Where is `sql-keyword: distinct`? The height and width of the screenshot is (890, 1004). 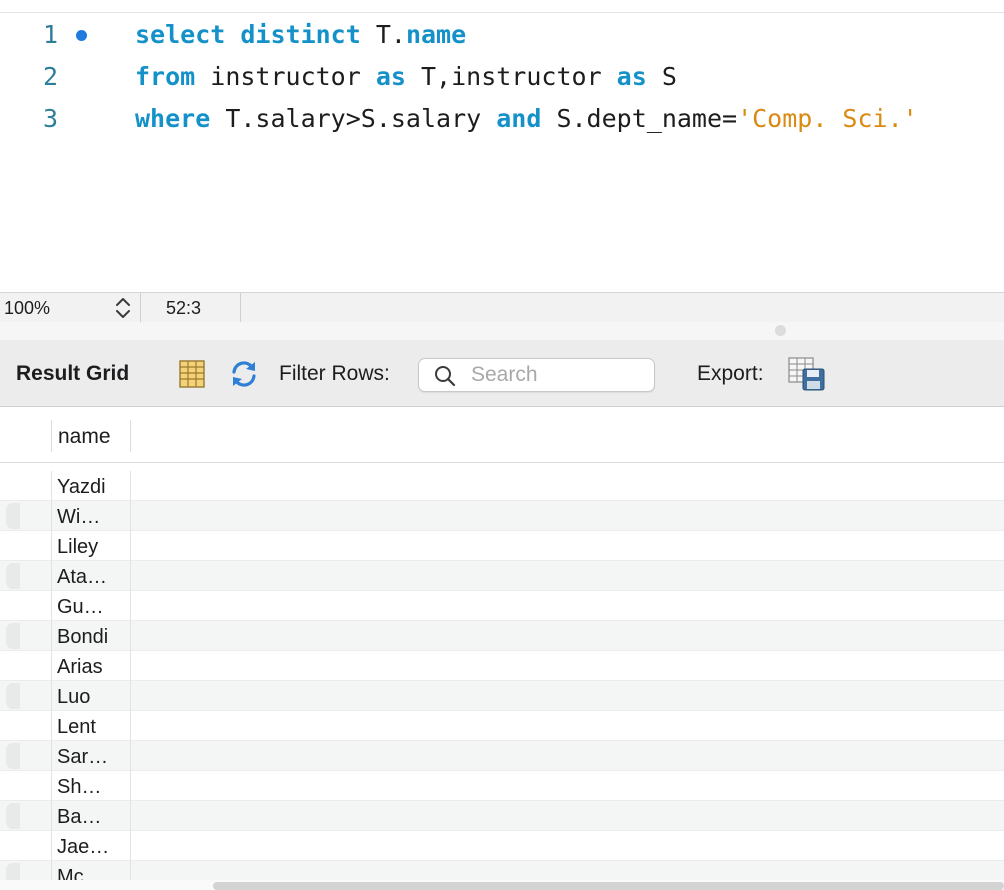 sql-keyword: distinct is located at coordinates (300, 34).